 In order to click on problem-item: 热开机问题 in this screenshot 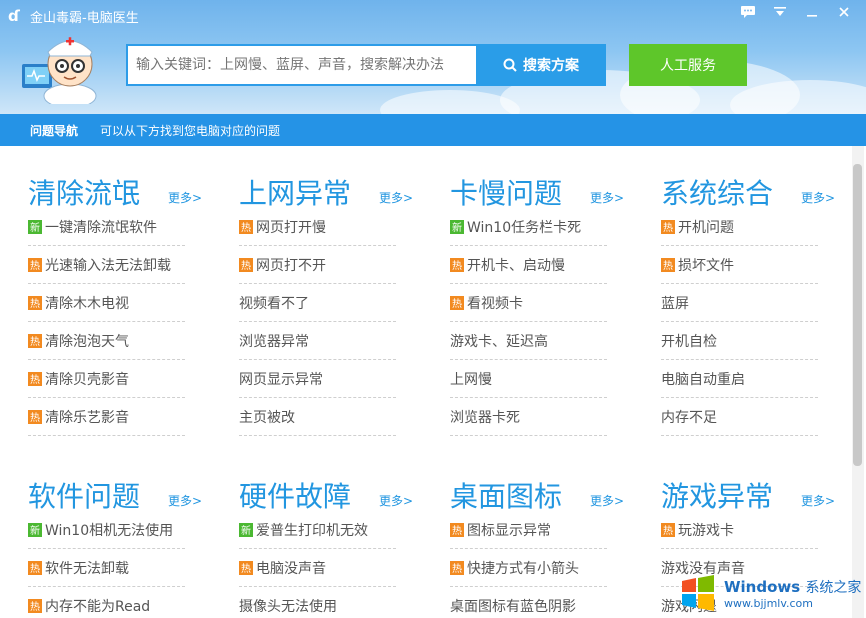, I will do `click(739, 227)`.